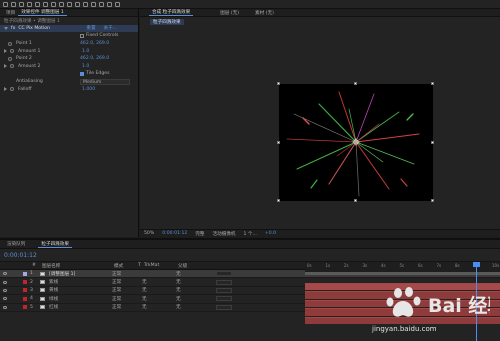 This screenshot has width=500, height=341. What do you see at coordinates (77, 4) in the screenshot?
I see `text-tool-icon` at bounding box center [77, 4].